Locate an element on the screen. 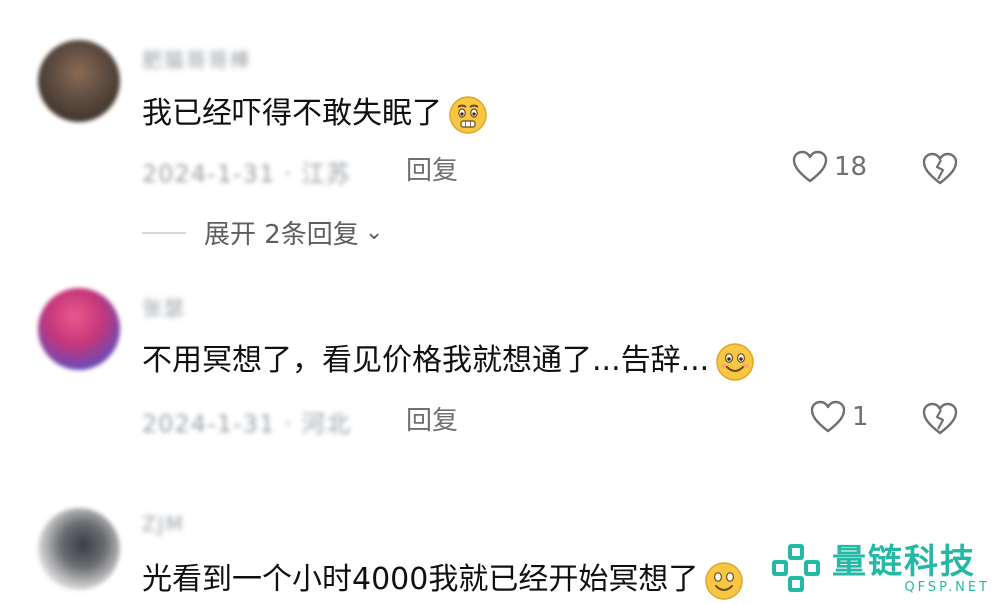  expand-replies-button: 展开 2条回复 ⌄ is located at coordinates (262, 232).